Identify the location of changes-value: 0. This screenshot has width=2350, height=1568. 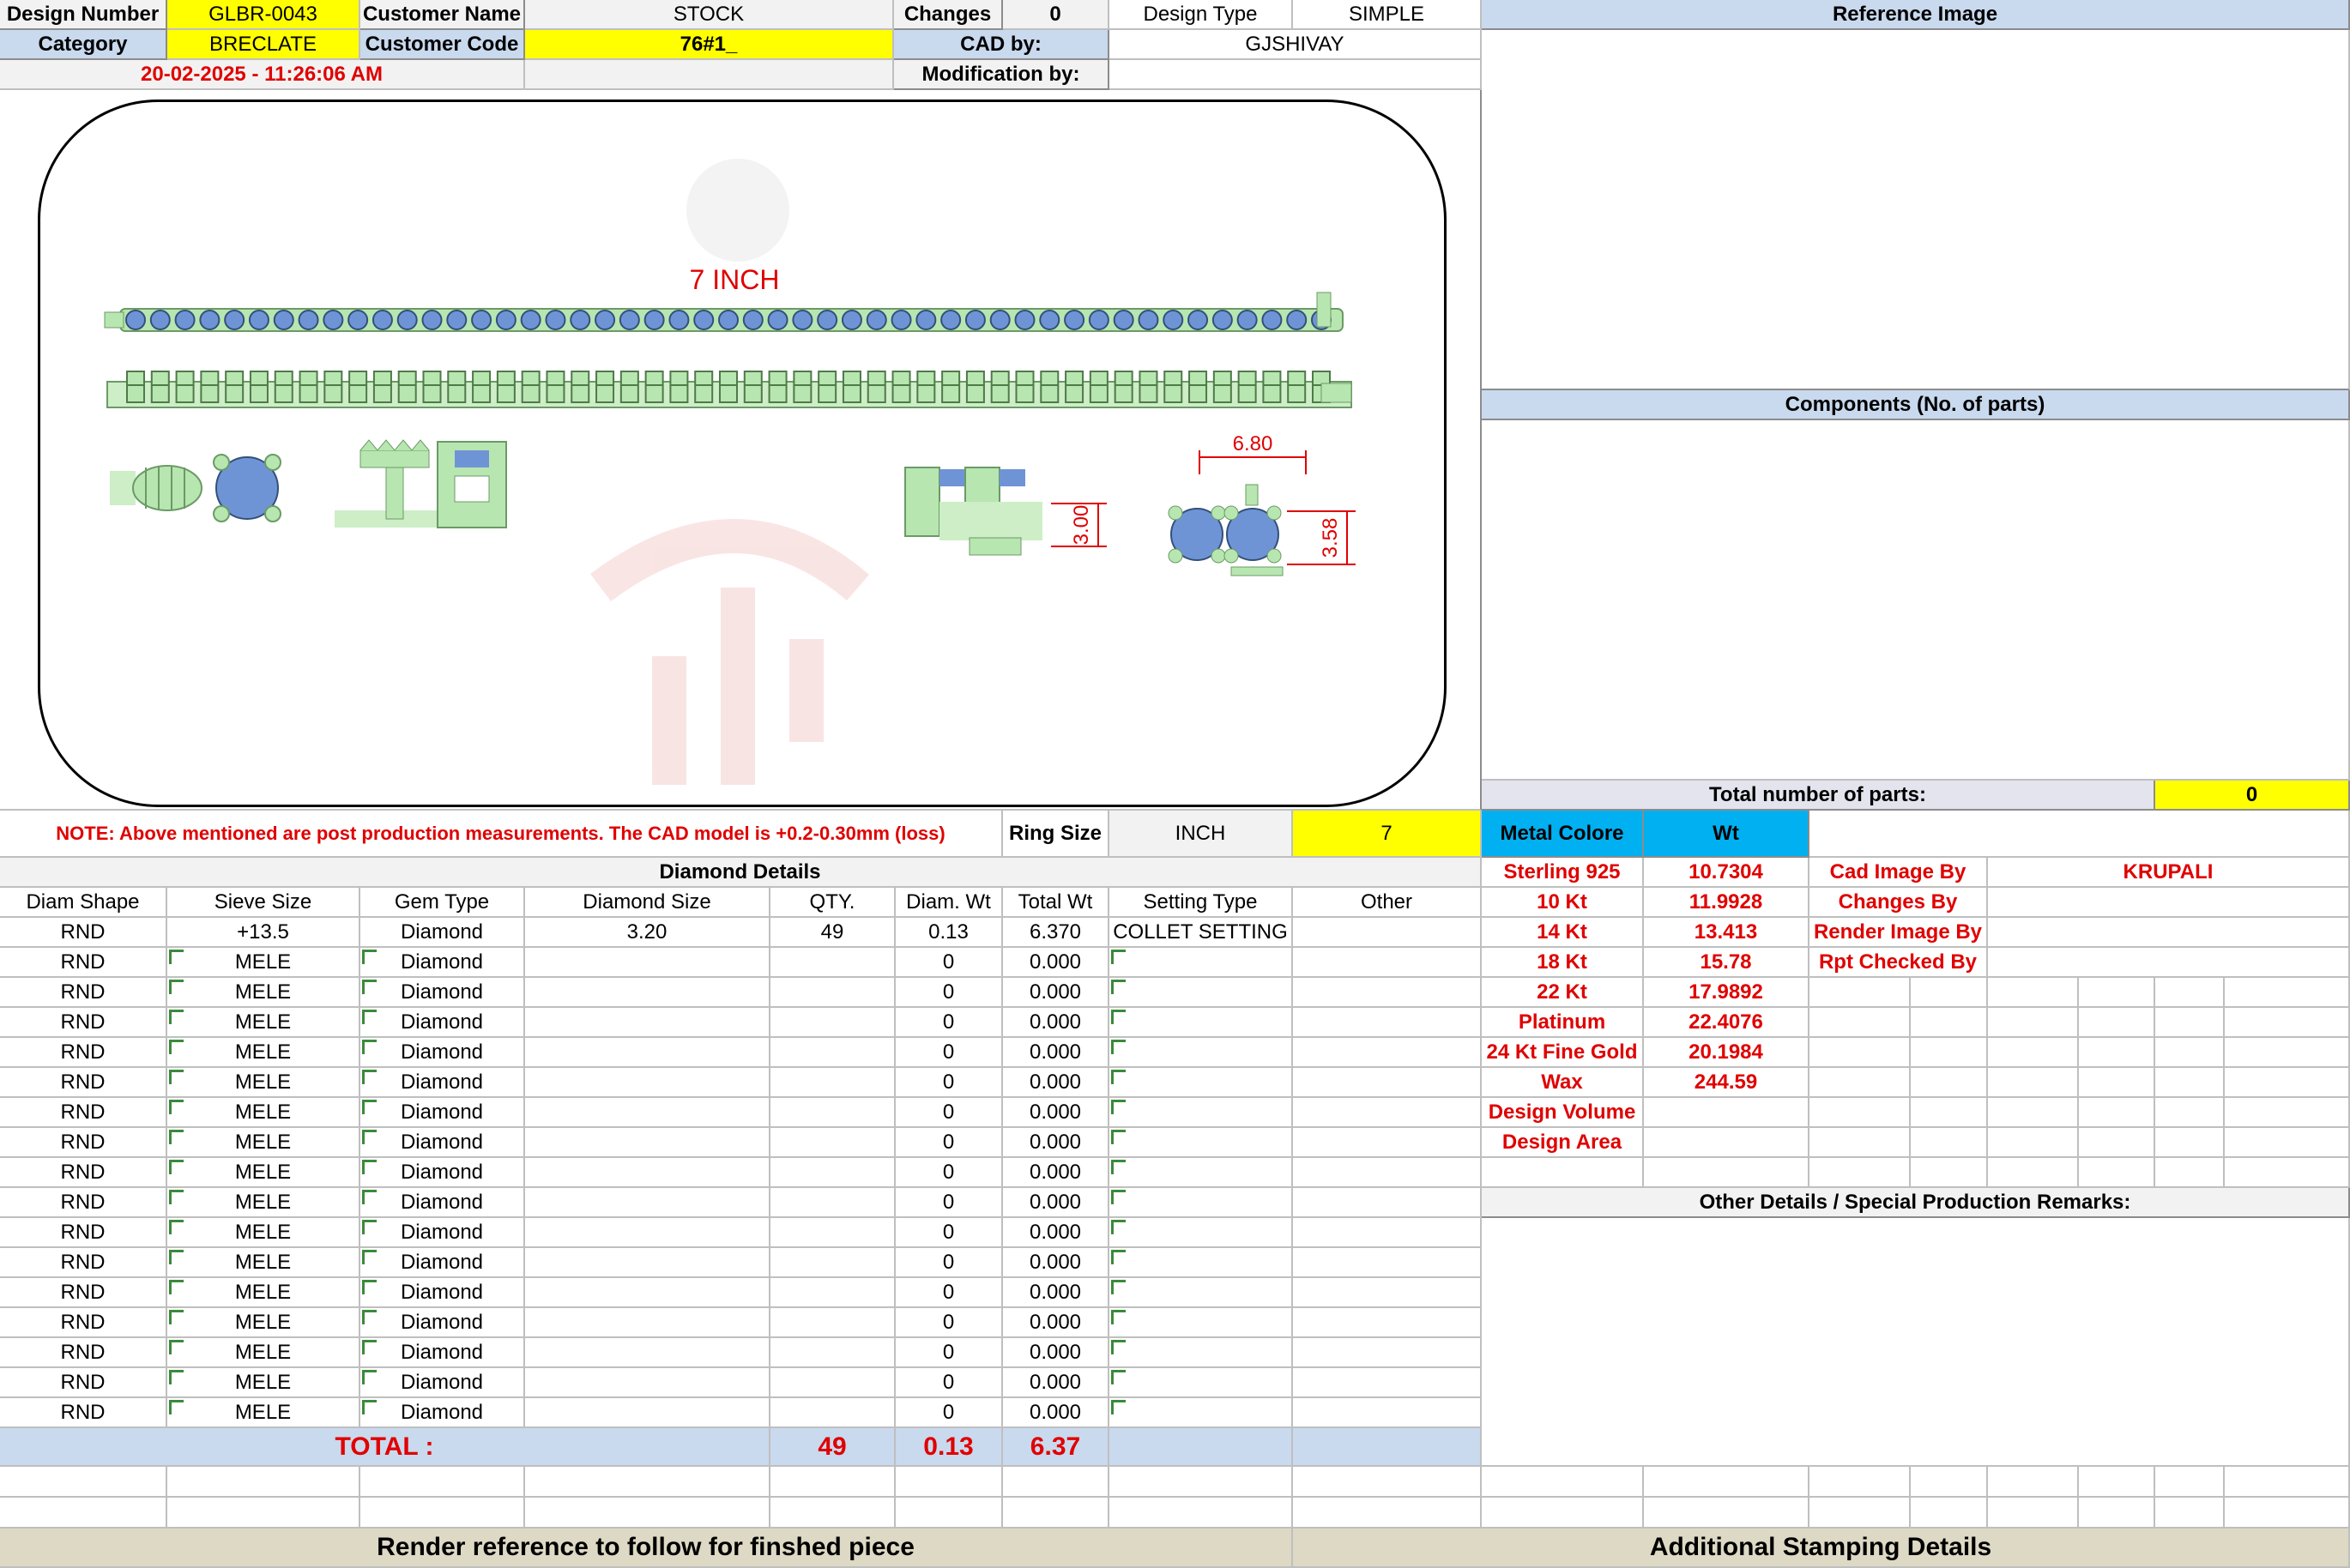
(1056, 15).